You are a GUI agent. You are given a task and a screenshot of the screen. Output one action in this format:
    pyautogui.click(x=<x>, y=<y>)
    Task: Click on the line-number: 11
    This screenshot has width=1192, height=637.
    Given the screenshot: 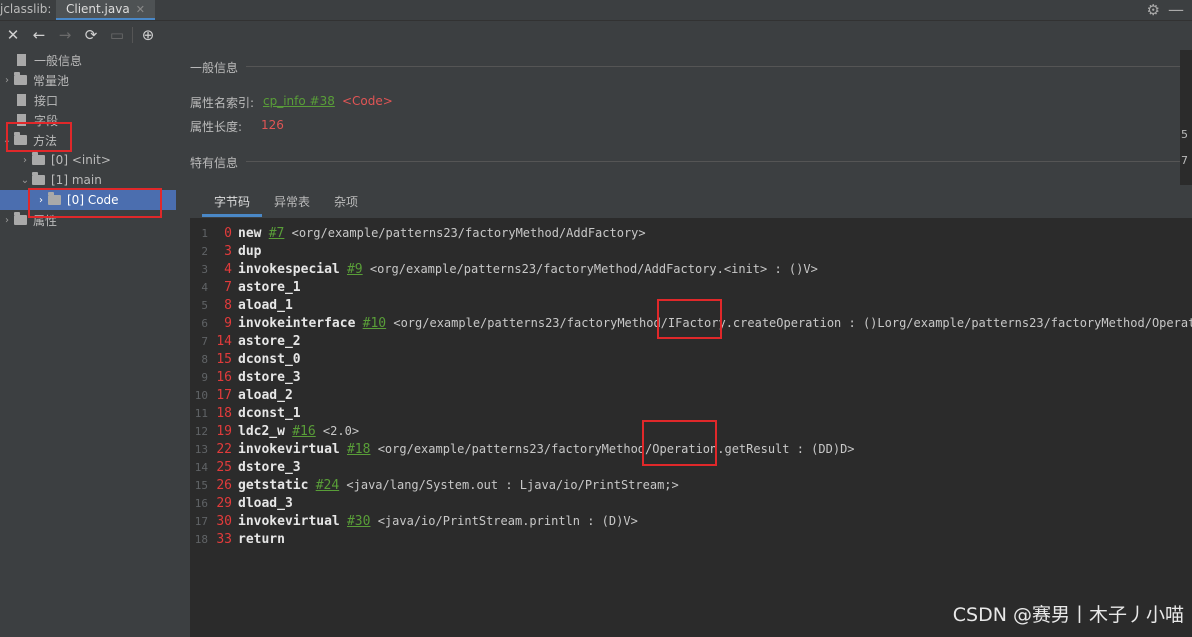 What is the action you would take?
    pyautogui.click(x=201, y=413)
    